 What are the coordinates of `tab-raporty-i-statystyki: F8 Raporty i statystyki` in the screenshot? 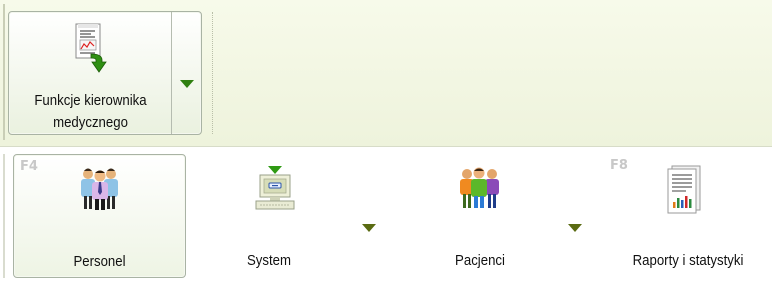 It's located at (688, 216).